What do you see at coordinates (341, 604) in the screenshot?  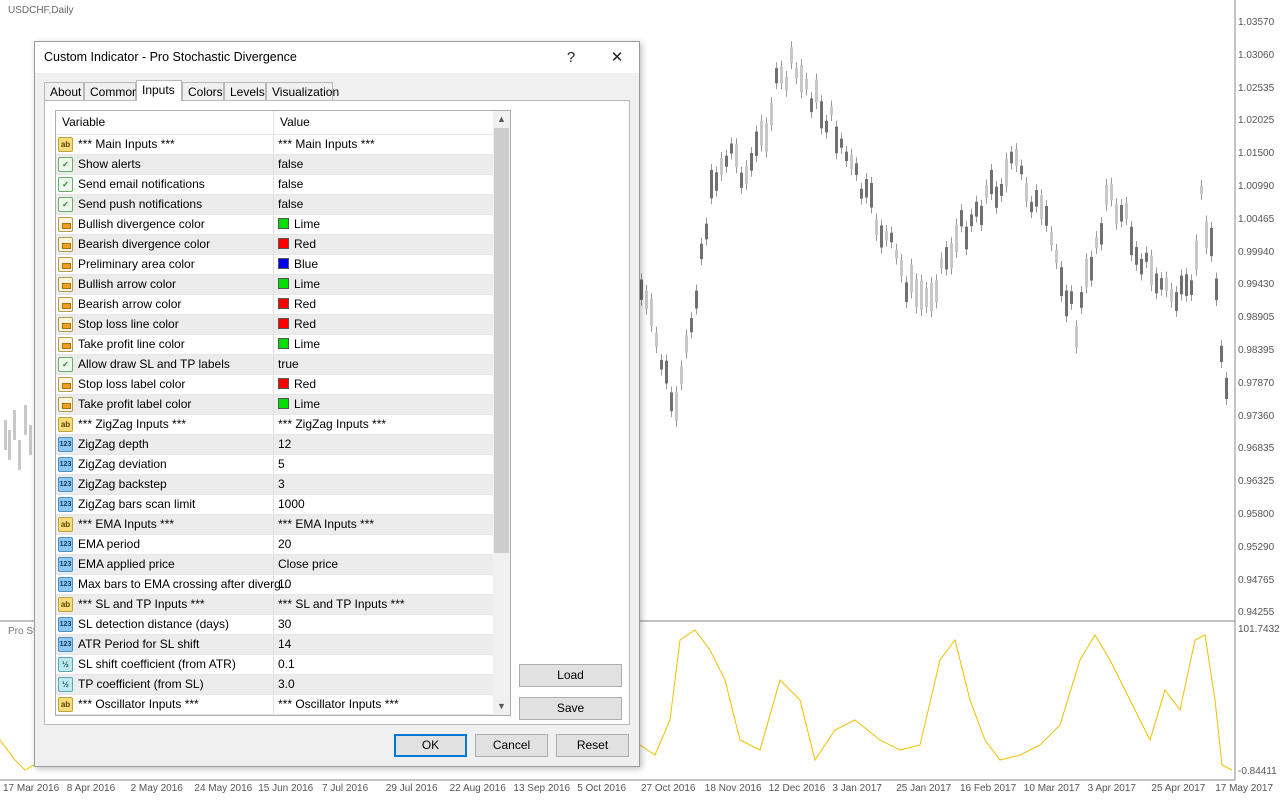 I see `value-field: *** SL and TP Inputs ***` at bounding box center [341, 604].